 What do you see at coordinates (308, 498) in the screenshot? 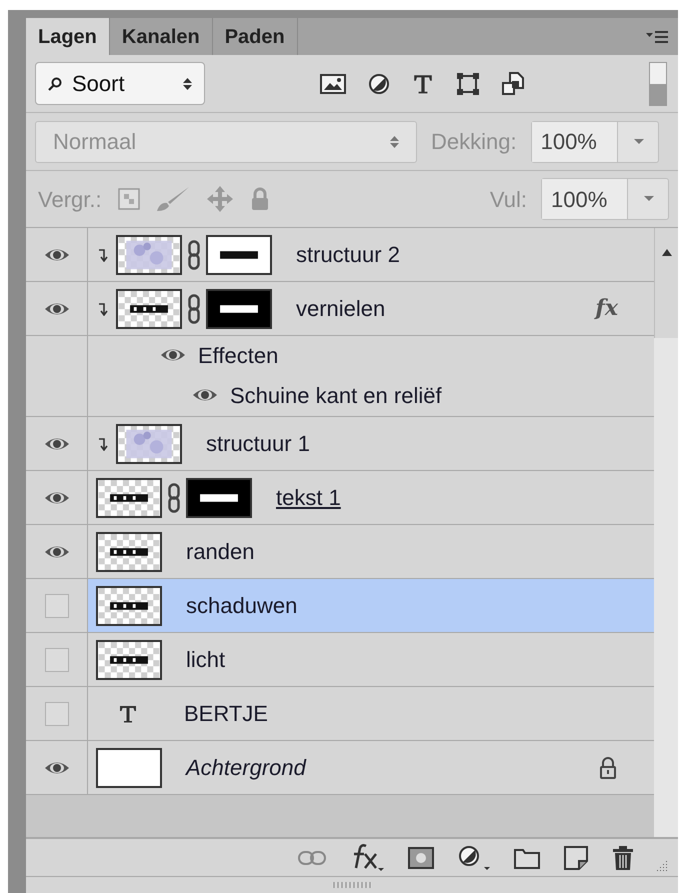
I see `layer-name: tekst 1` at bounding box center [308, 498].